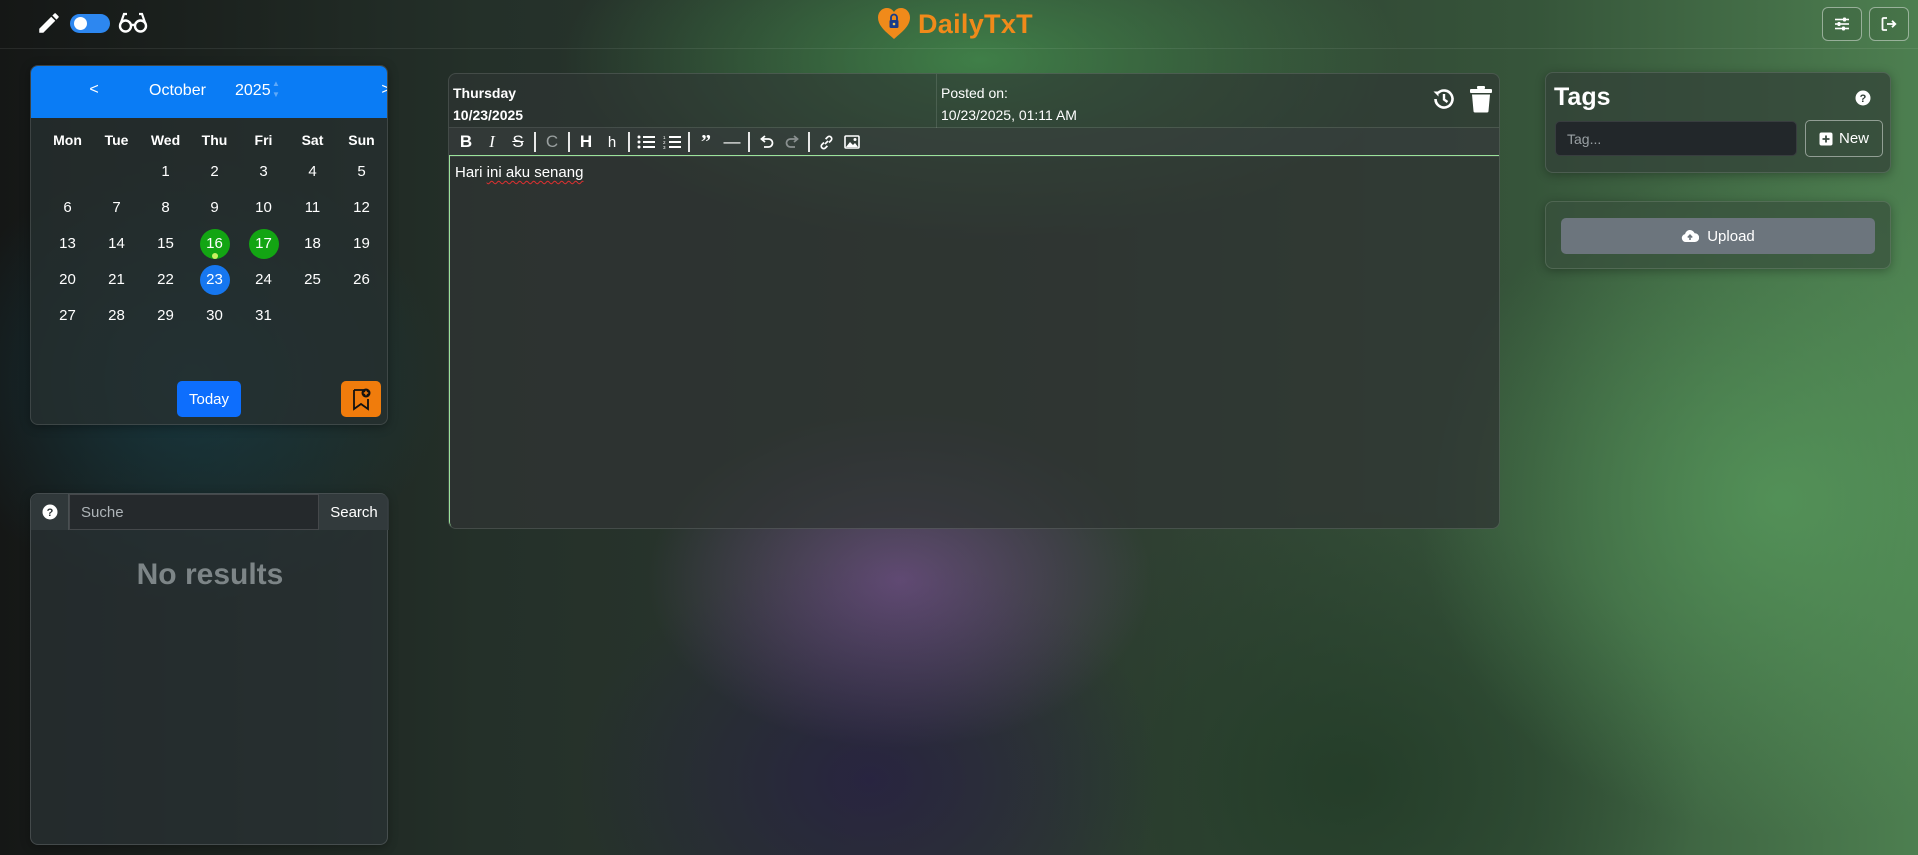  What do you see at coordinates (1481, 99) in the screenshot?
I see `trash-icon` at bounding box center [1481, 99].